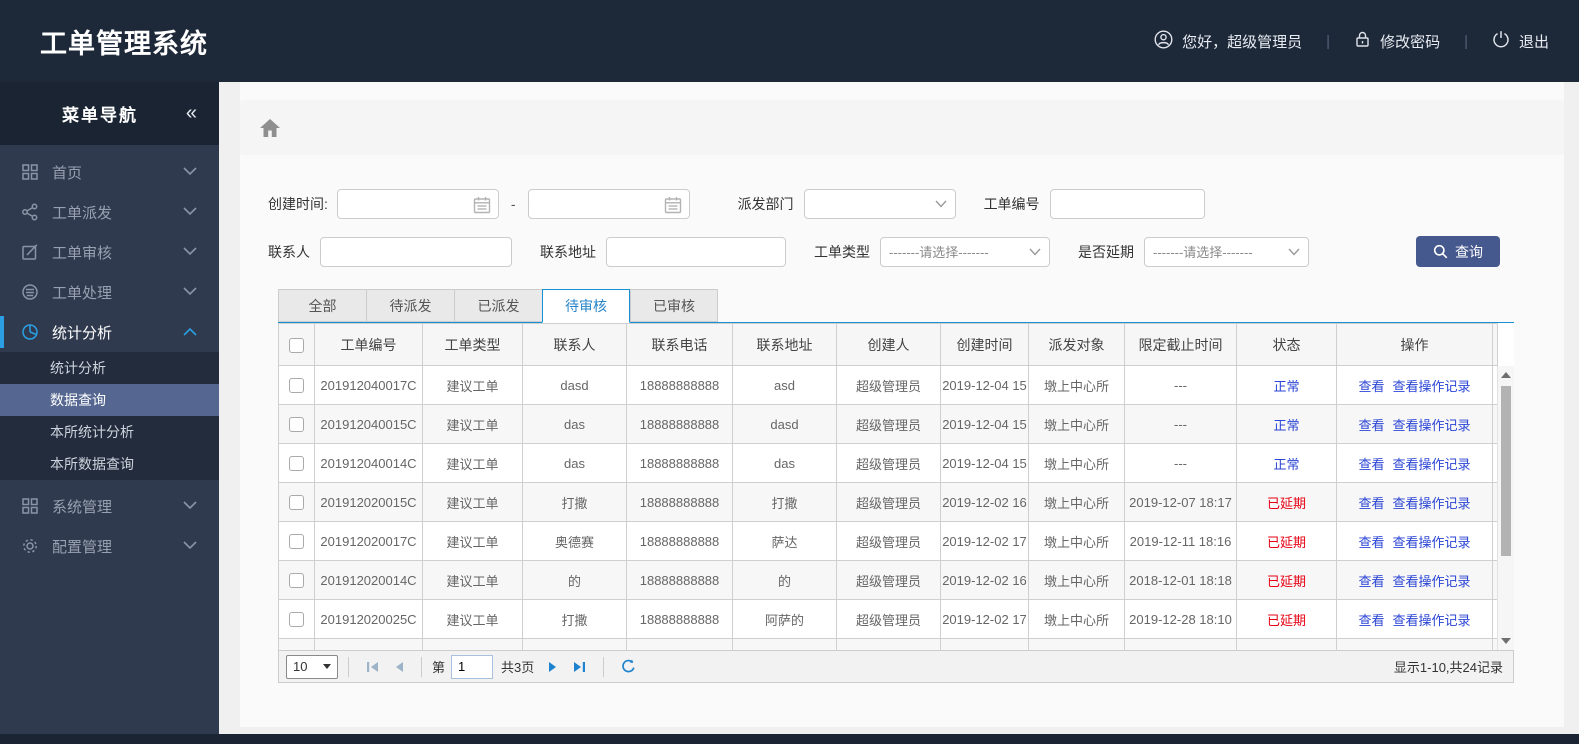 This screenshot has height=744, width=1579. What do you see at coordinates (368, 385) in the screenshot?
I see `cell-order_no: 201912040017C` at bounding box center [368, 385].